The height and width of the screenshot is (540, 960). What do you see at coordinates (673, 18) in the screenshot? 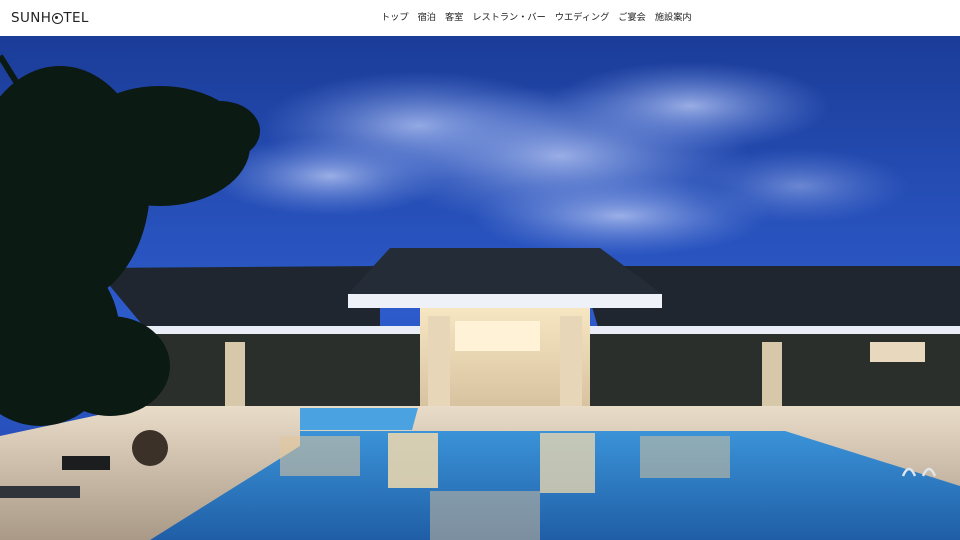
I see `nav-item-facilities: 施設案内` at bounding box center [673, 18].